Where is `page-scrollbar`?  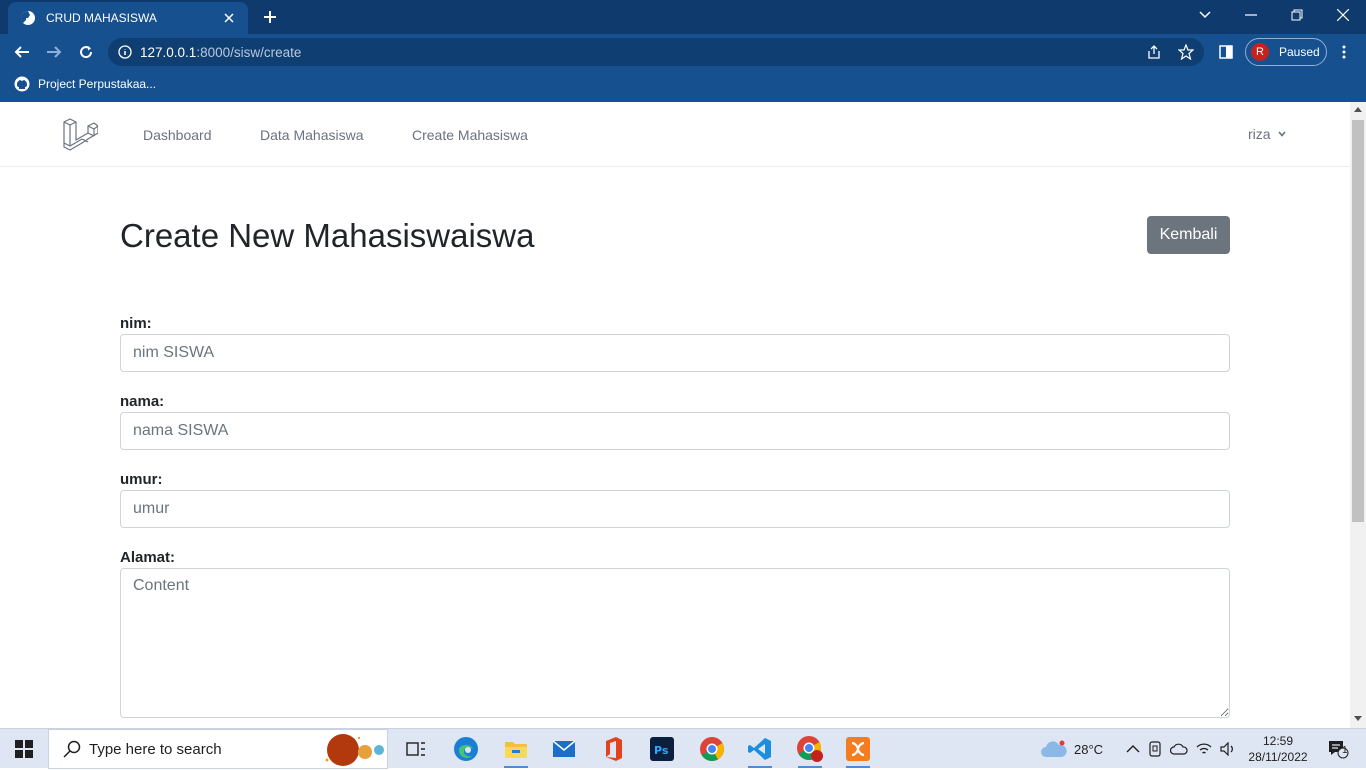
page-scrollbar is located at coordinates (1358, 415).